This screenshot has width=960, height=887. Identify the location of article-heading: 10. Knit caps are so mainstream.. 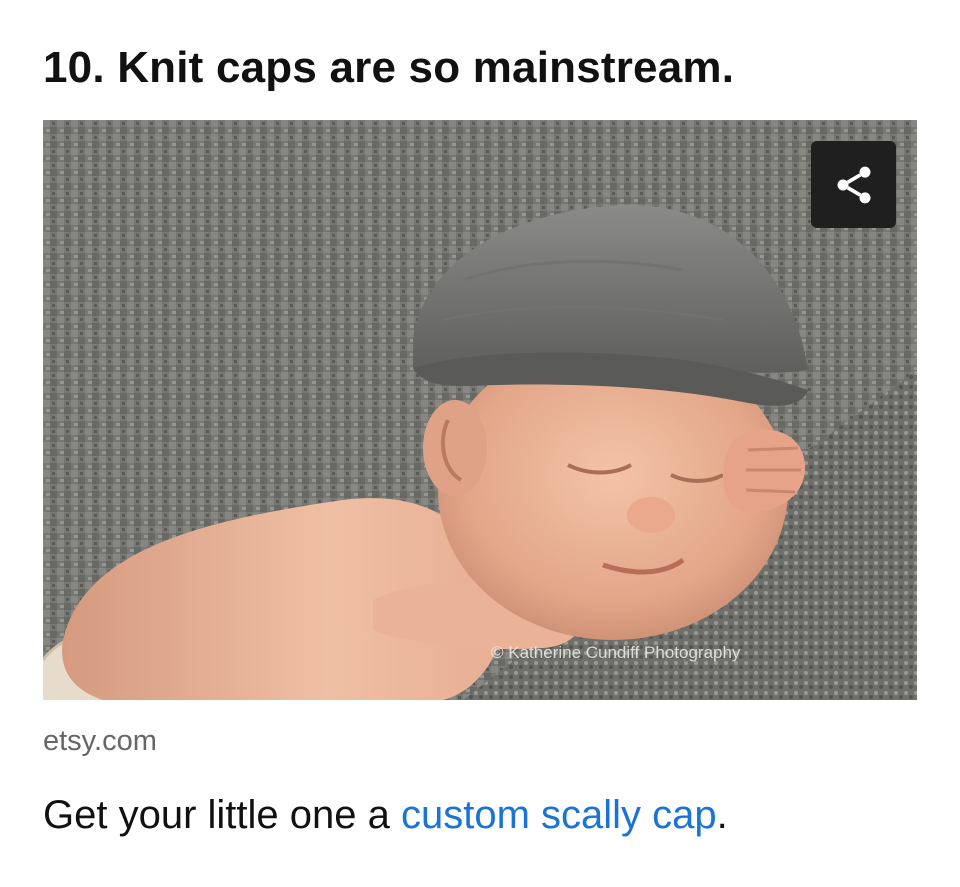
(389, 67).